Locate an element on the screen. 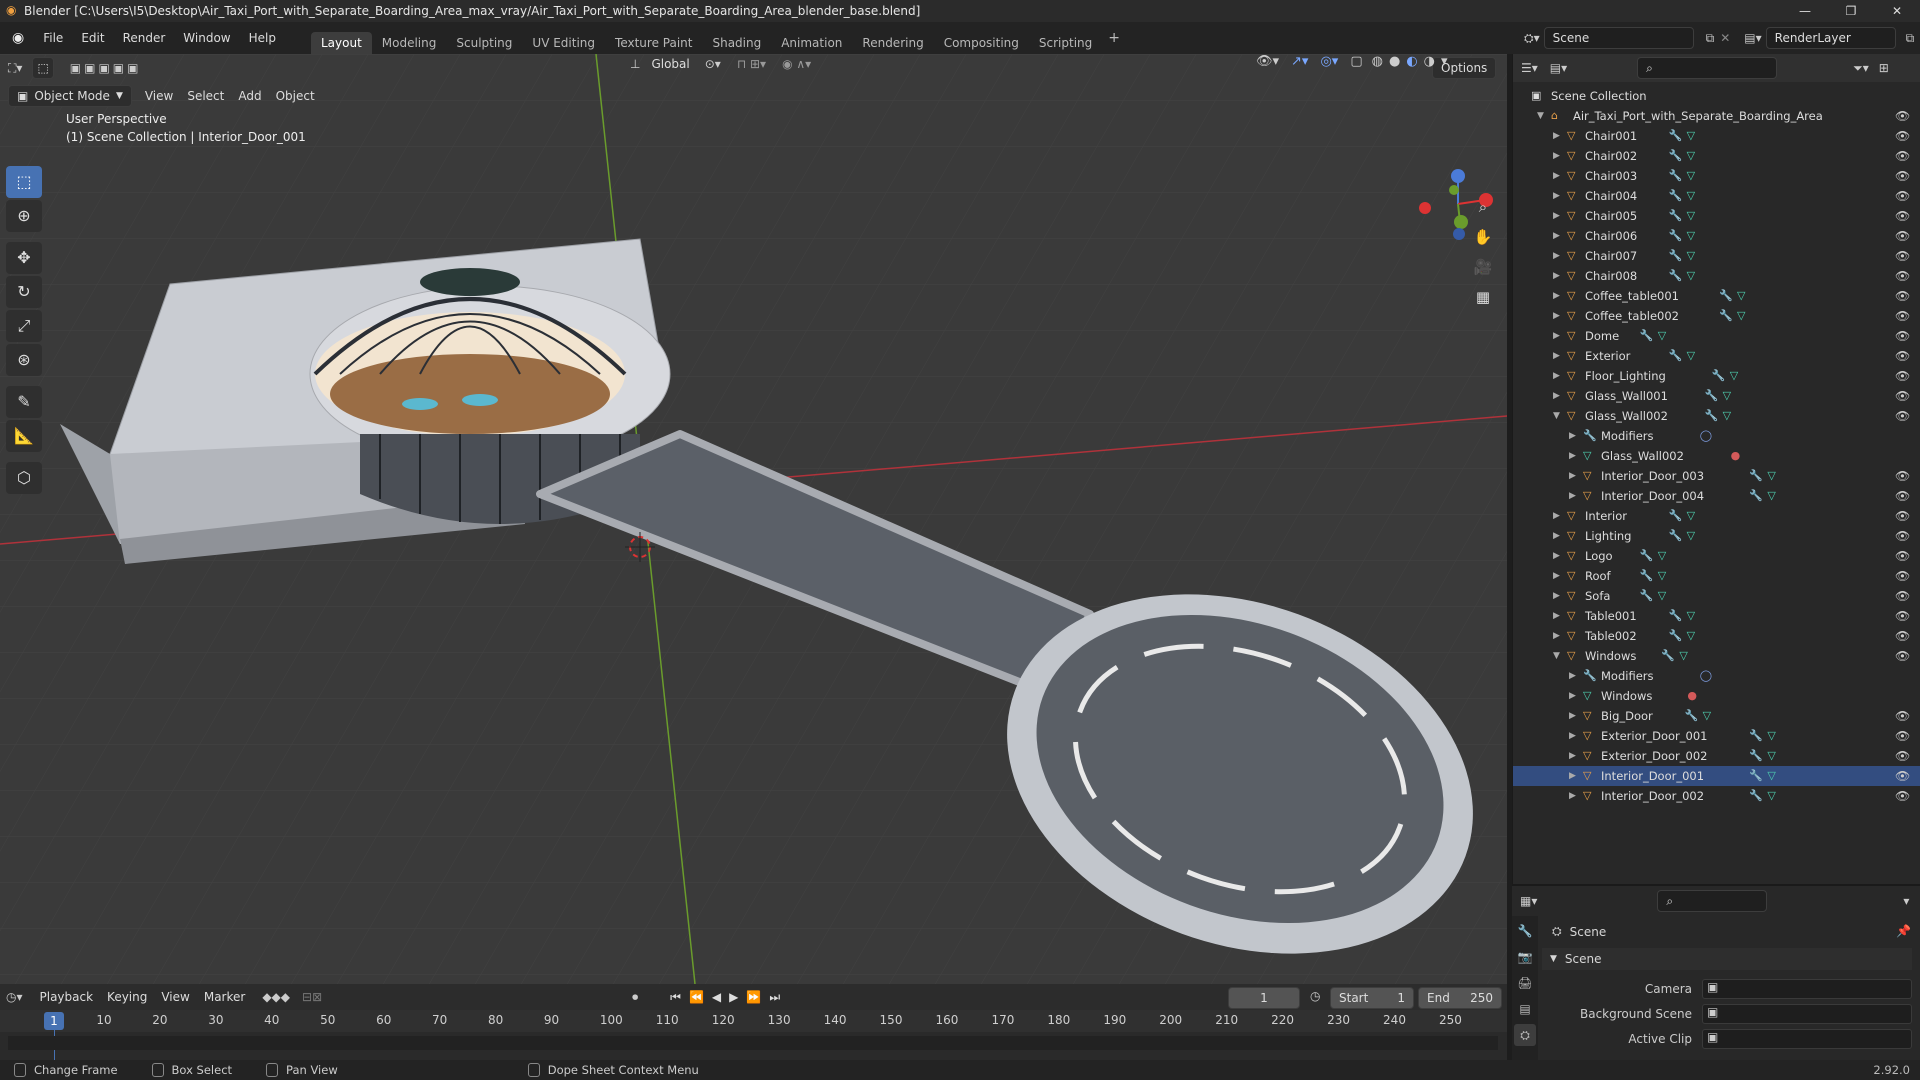 The image size is (1920, 1080). overlay-icon: ◎▾ is located at coordinates (1329, 61).